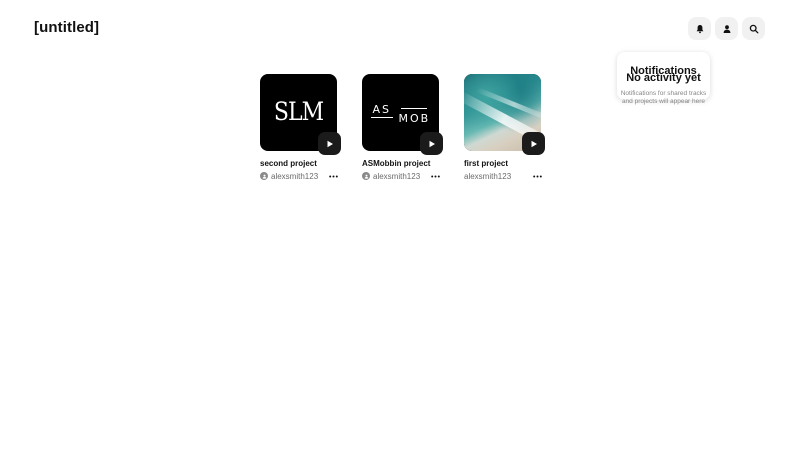 The height and width of the screenshot is (450, 800). I want to click on project-thumbnail: AS MOB, so click(402, 114).